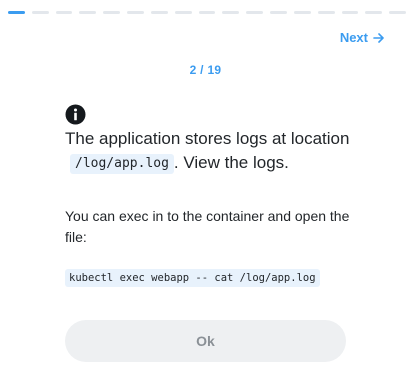  What do you see at coordinates (231, 162) in the screenshot?
I see `question-text-after: . View the logs.` at bounding box center [231, 162].